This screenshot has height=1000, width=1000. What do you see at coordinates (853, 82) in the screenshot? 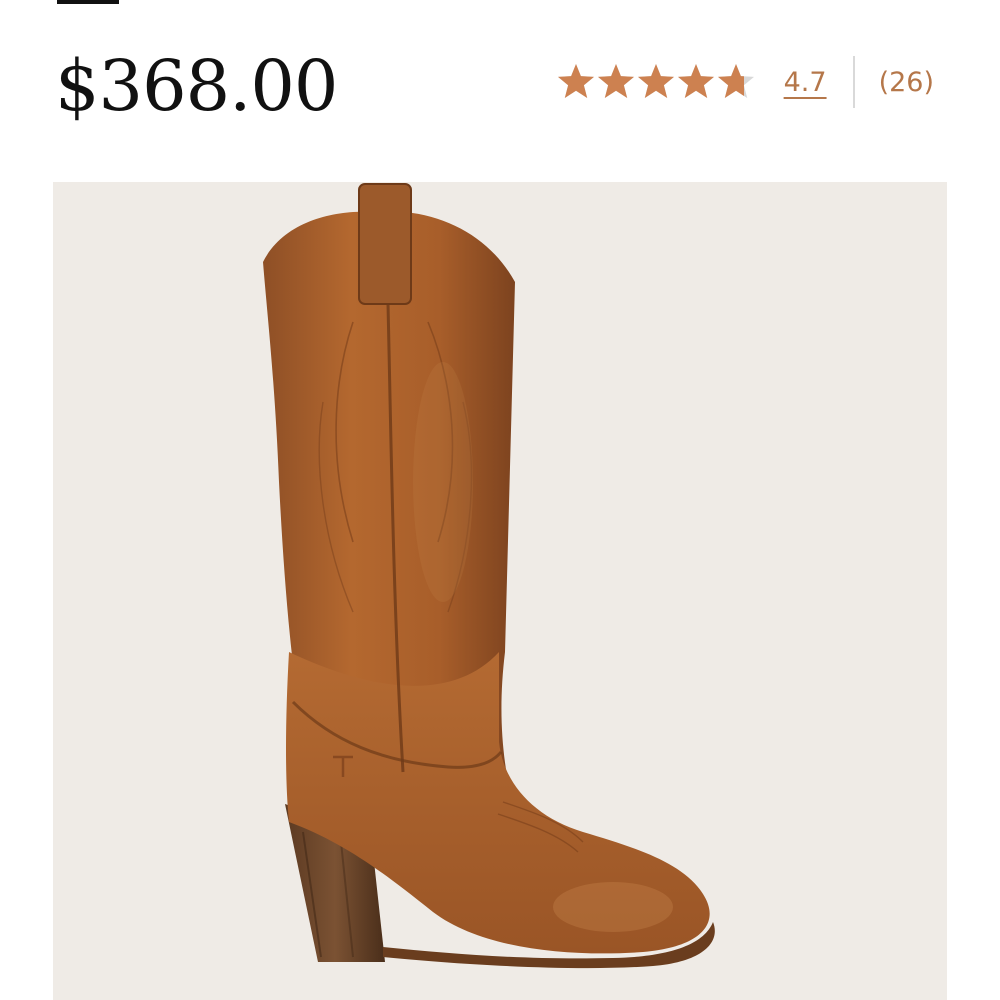
I see `rating-divider` at bounding box center [853, 82].